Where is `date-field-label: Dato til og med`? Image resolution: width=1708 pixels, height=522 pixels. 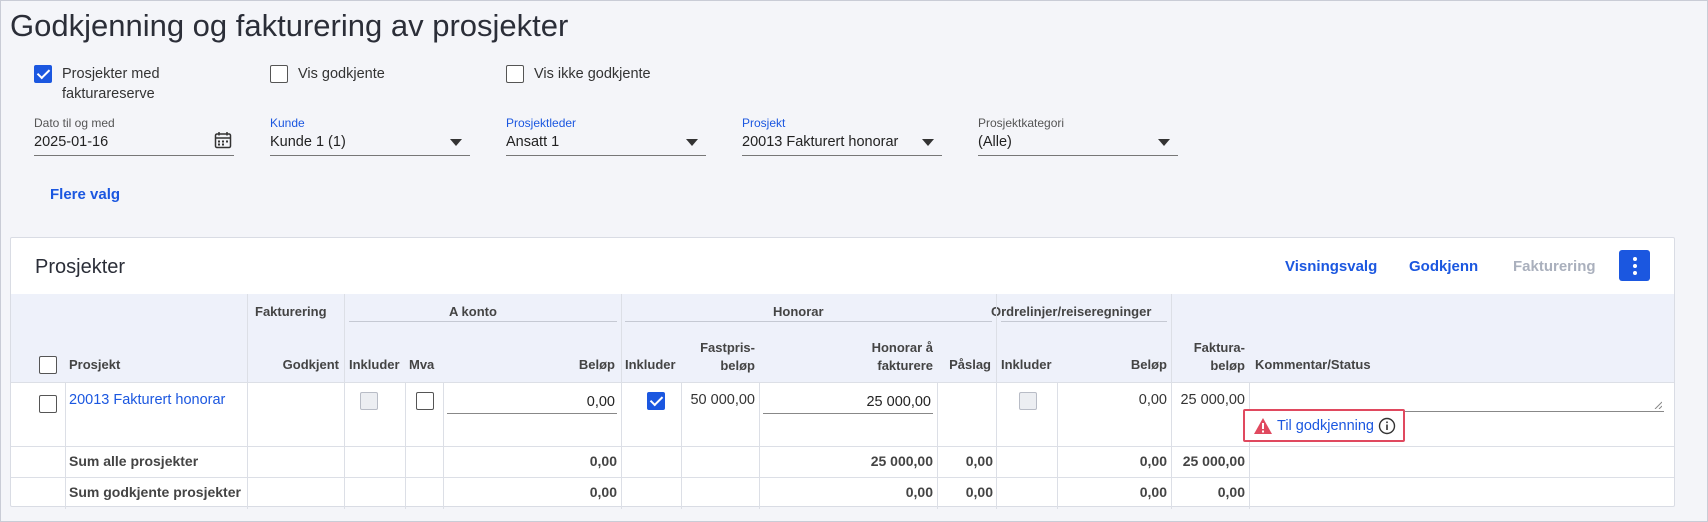 date-field-label: Dato til og med is located at coordinates (74, 123).